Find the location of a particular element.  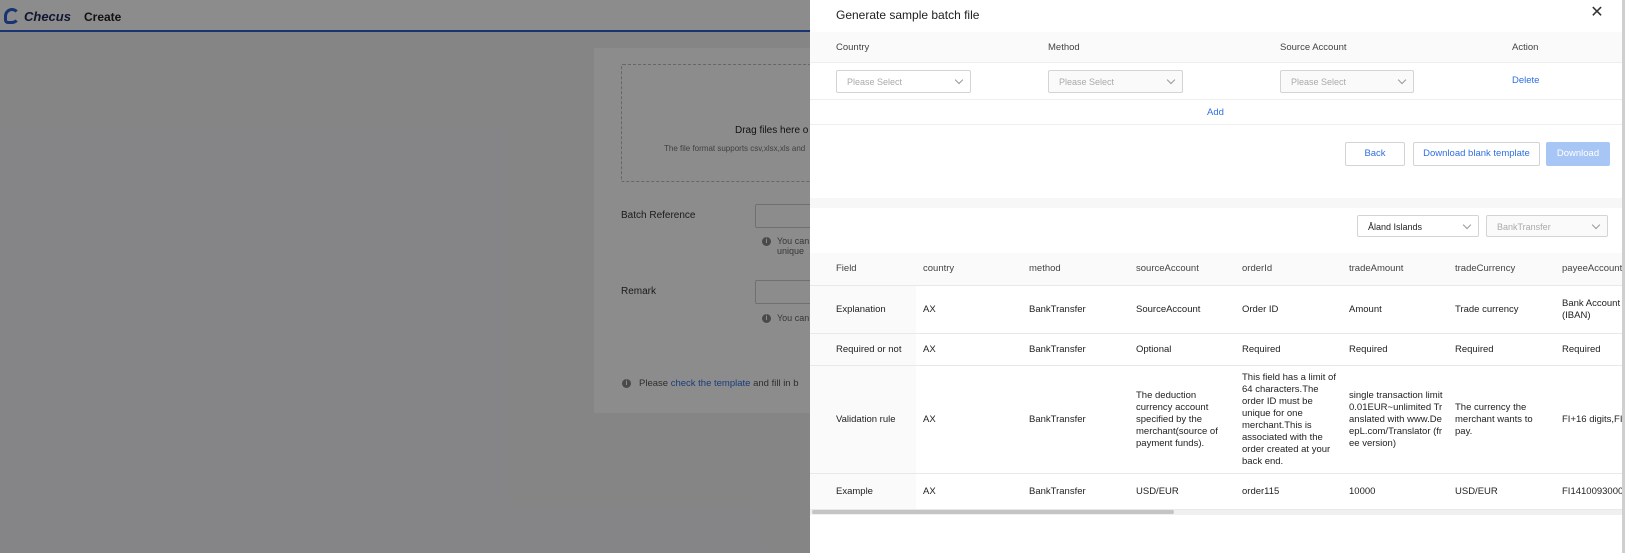

table-header-cell: method is located at coordinates (1045, 268).